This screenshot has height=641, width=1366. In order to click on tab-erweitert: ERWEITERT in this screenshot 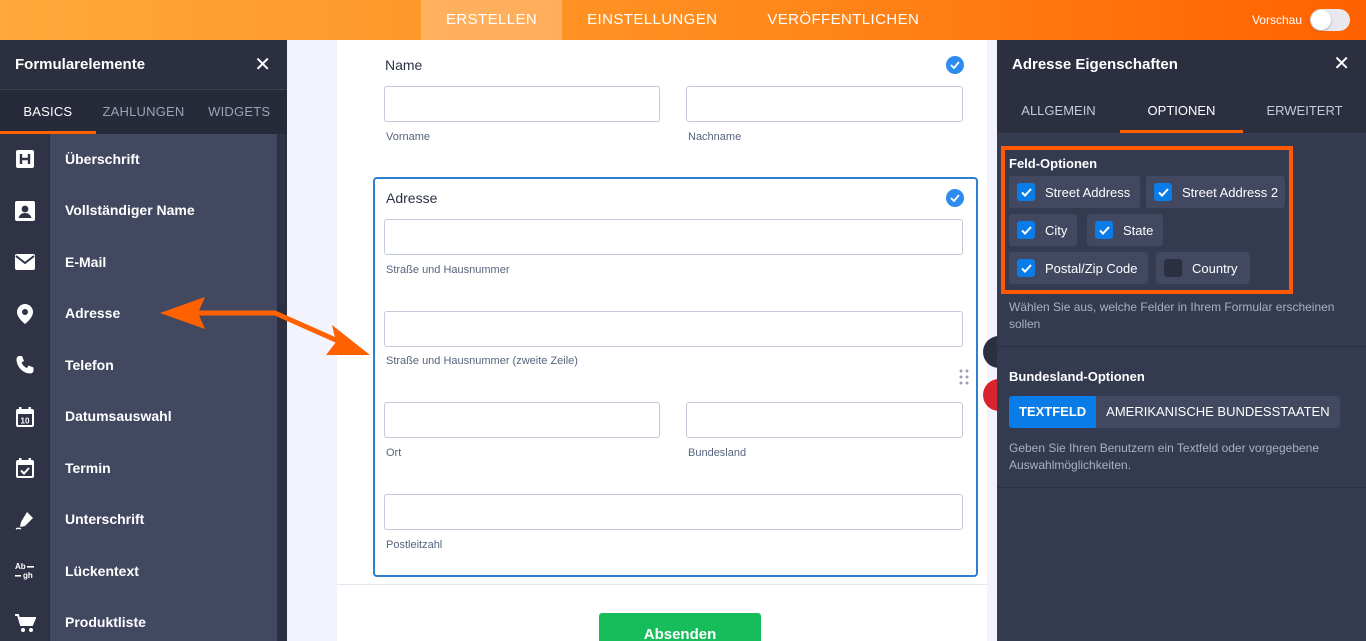, I will do `click(1304, 110)`.